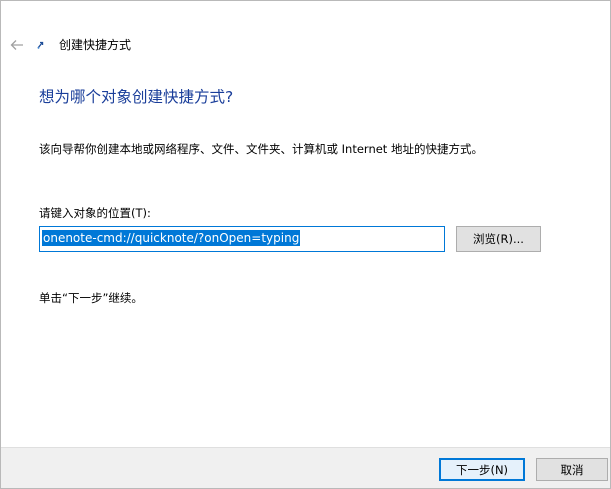  Describe the element at coordinates (572, 469) in the screenshot. I see `cancel-button: 取消` at that location.